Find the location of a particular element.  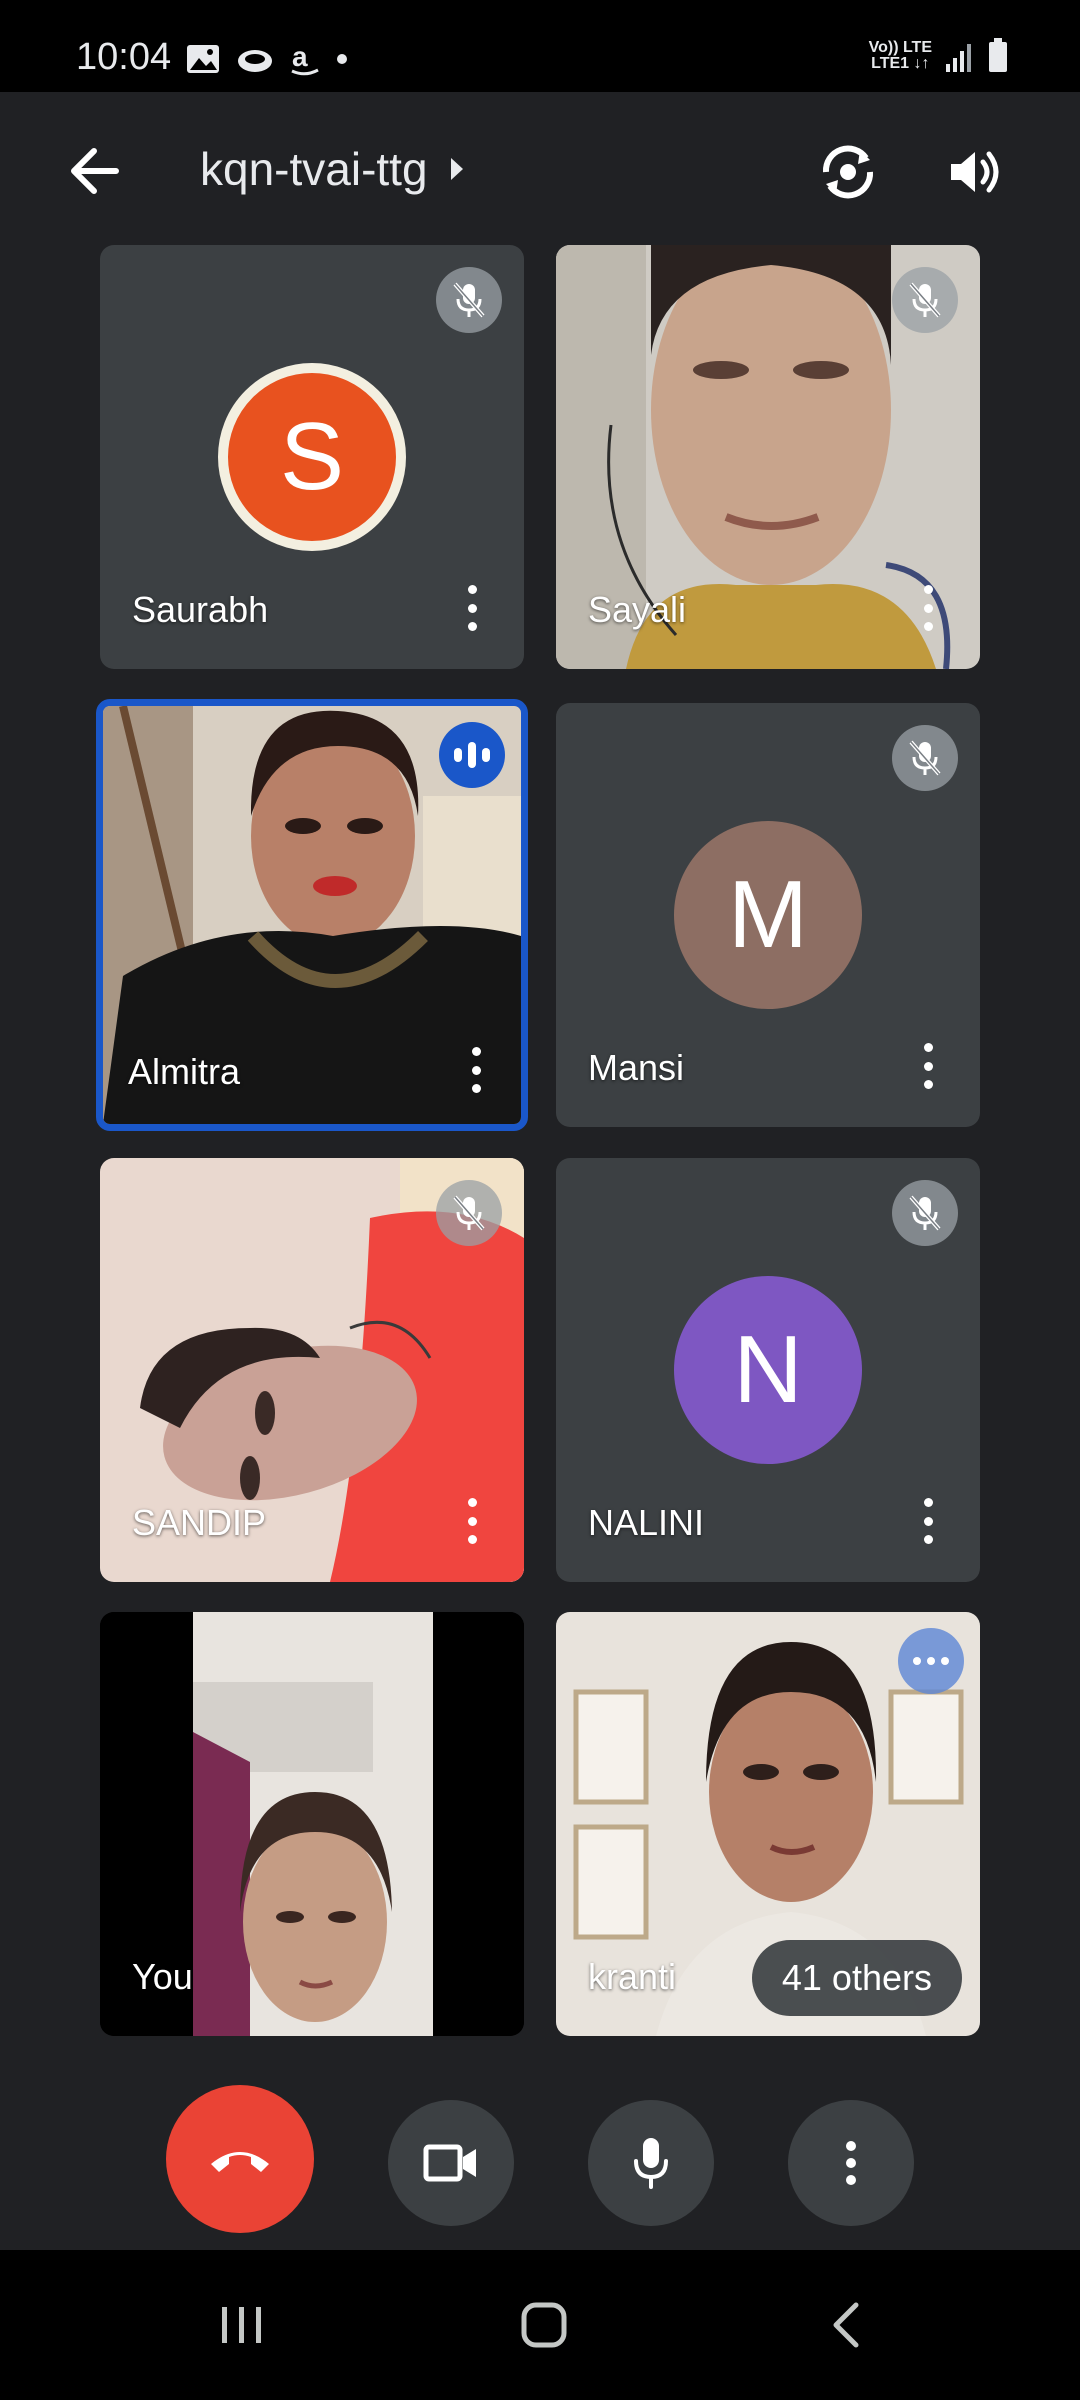

avatar: S is located at coordinates (312, 457).